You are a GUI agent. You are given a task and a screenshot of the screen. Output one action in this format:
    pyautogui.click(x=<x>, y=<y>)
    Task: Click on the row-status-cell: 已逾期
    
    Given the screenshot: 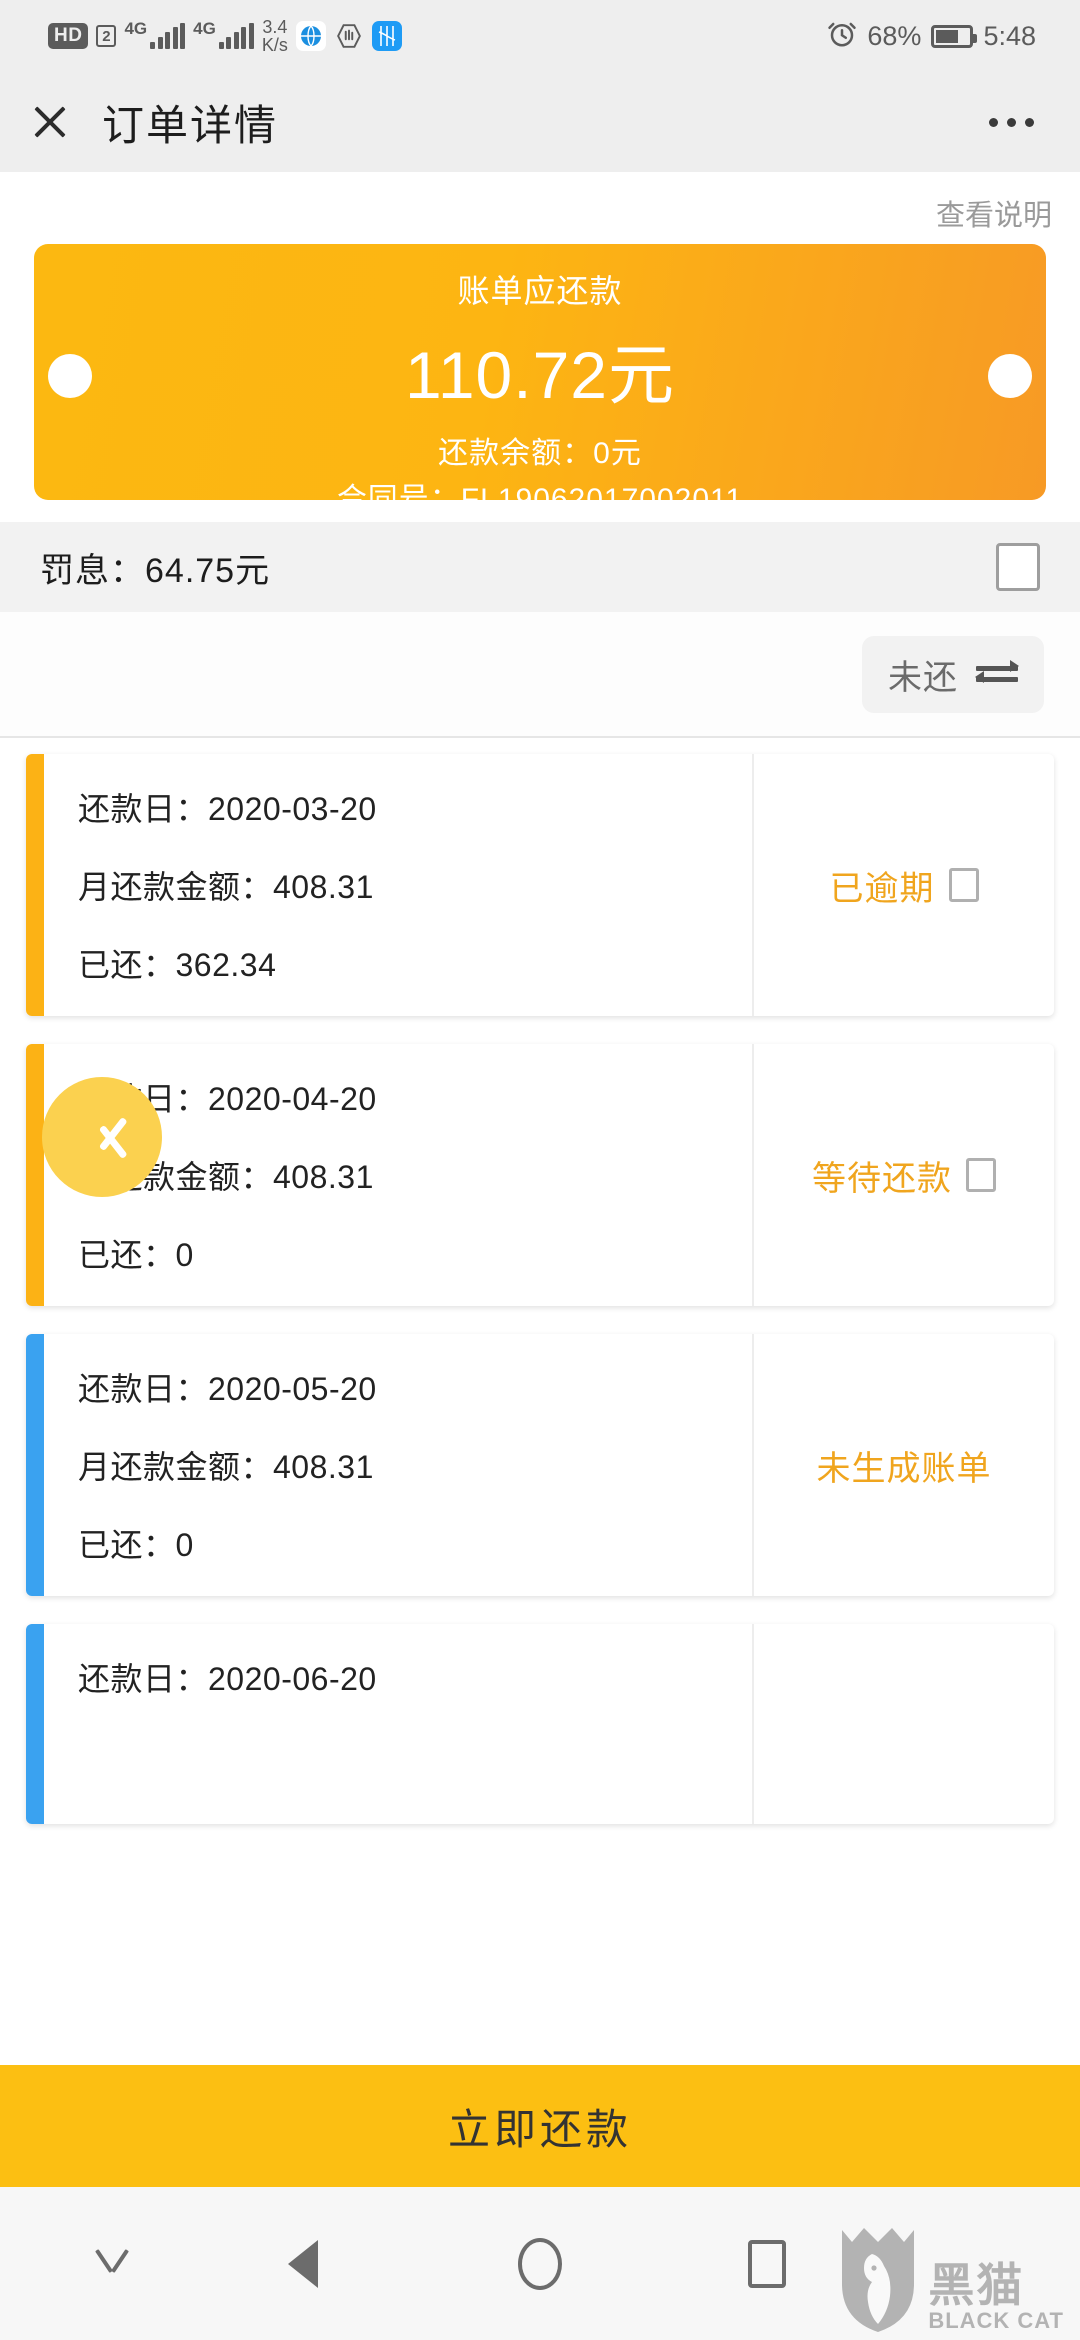 What is the action you would take?
    pyautogui.click(x=904, y=885)
    